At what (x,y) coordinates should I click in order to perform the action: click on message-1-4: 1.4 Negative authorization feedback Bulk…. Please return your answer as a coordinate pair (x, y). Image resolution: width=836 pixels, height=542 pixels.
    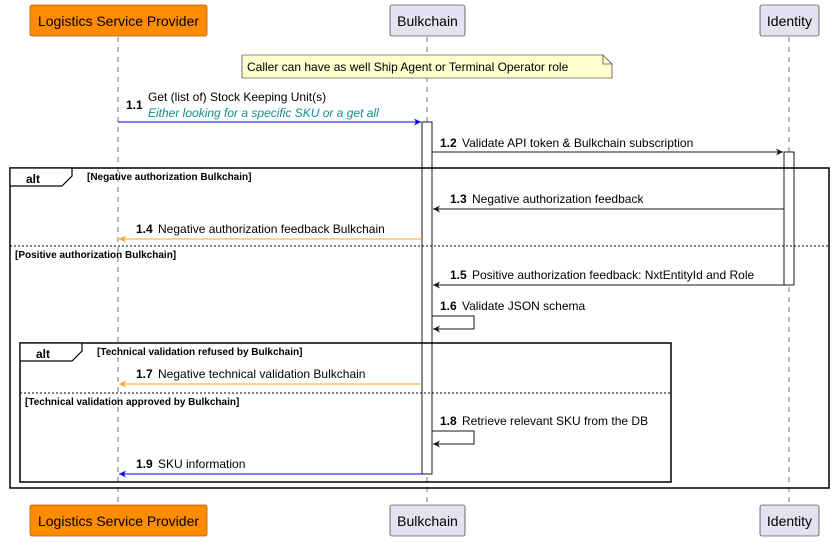
    Looking at the image, I should click on (270, 232).